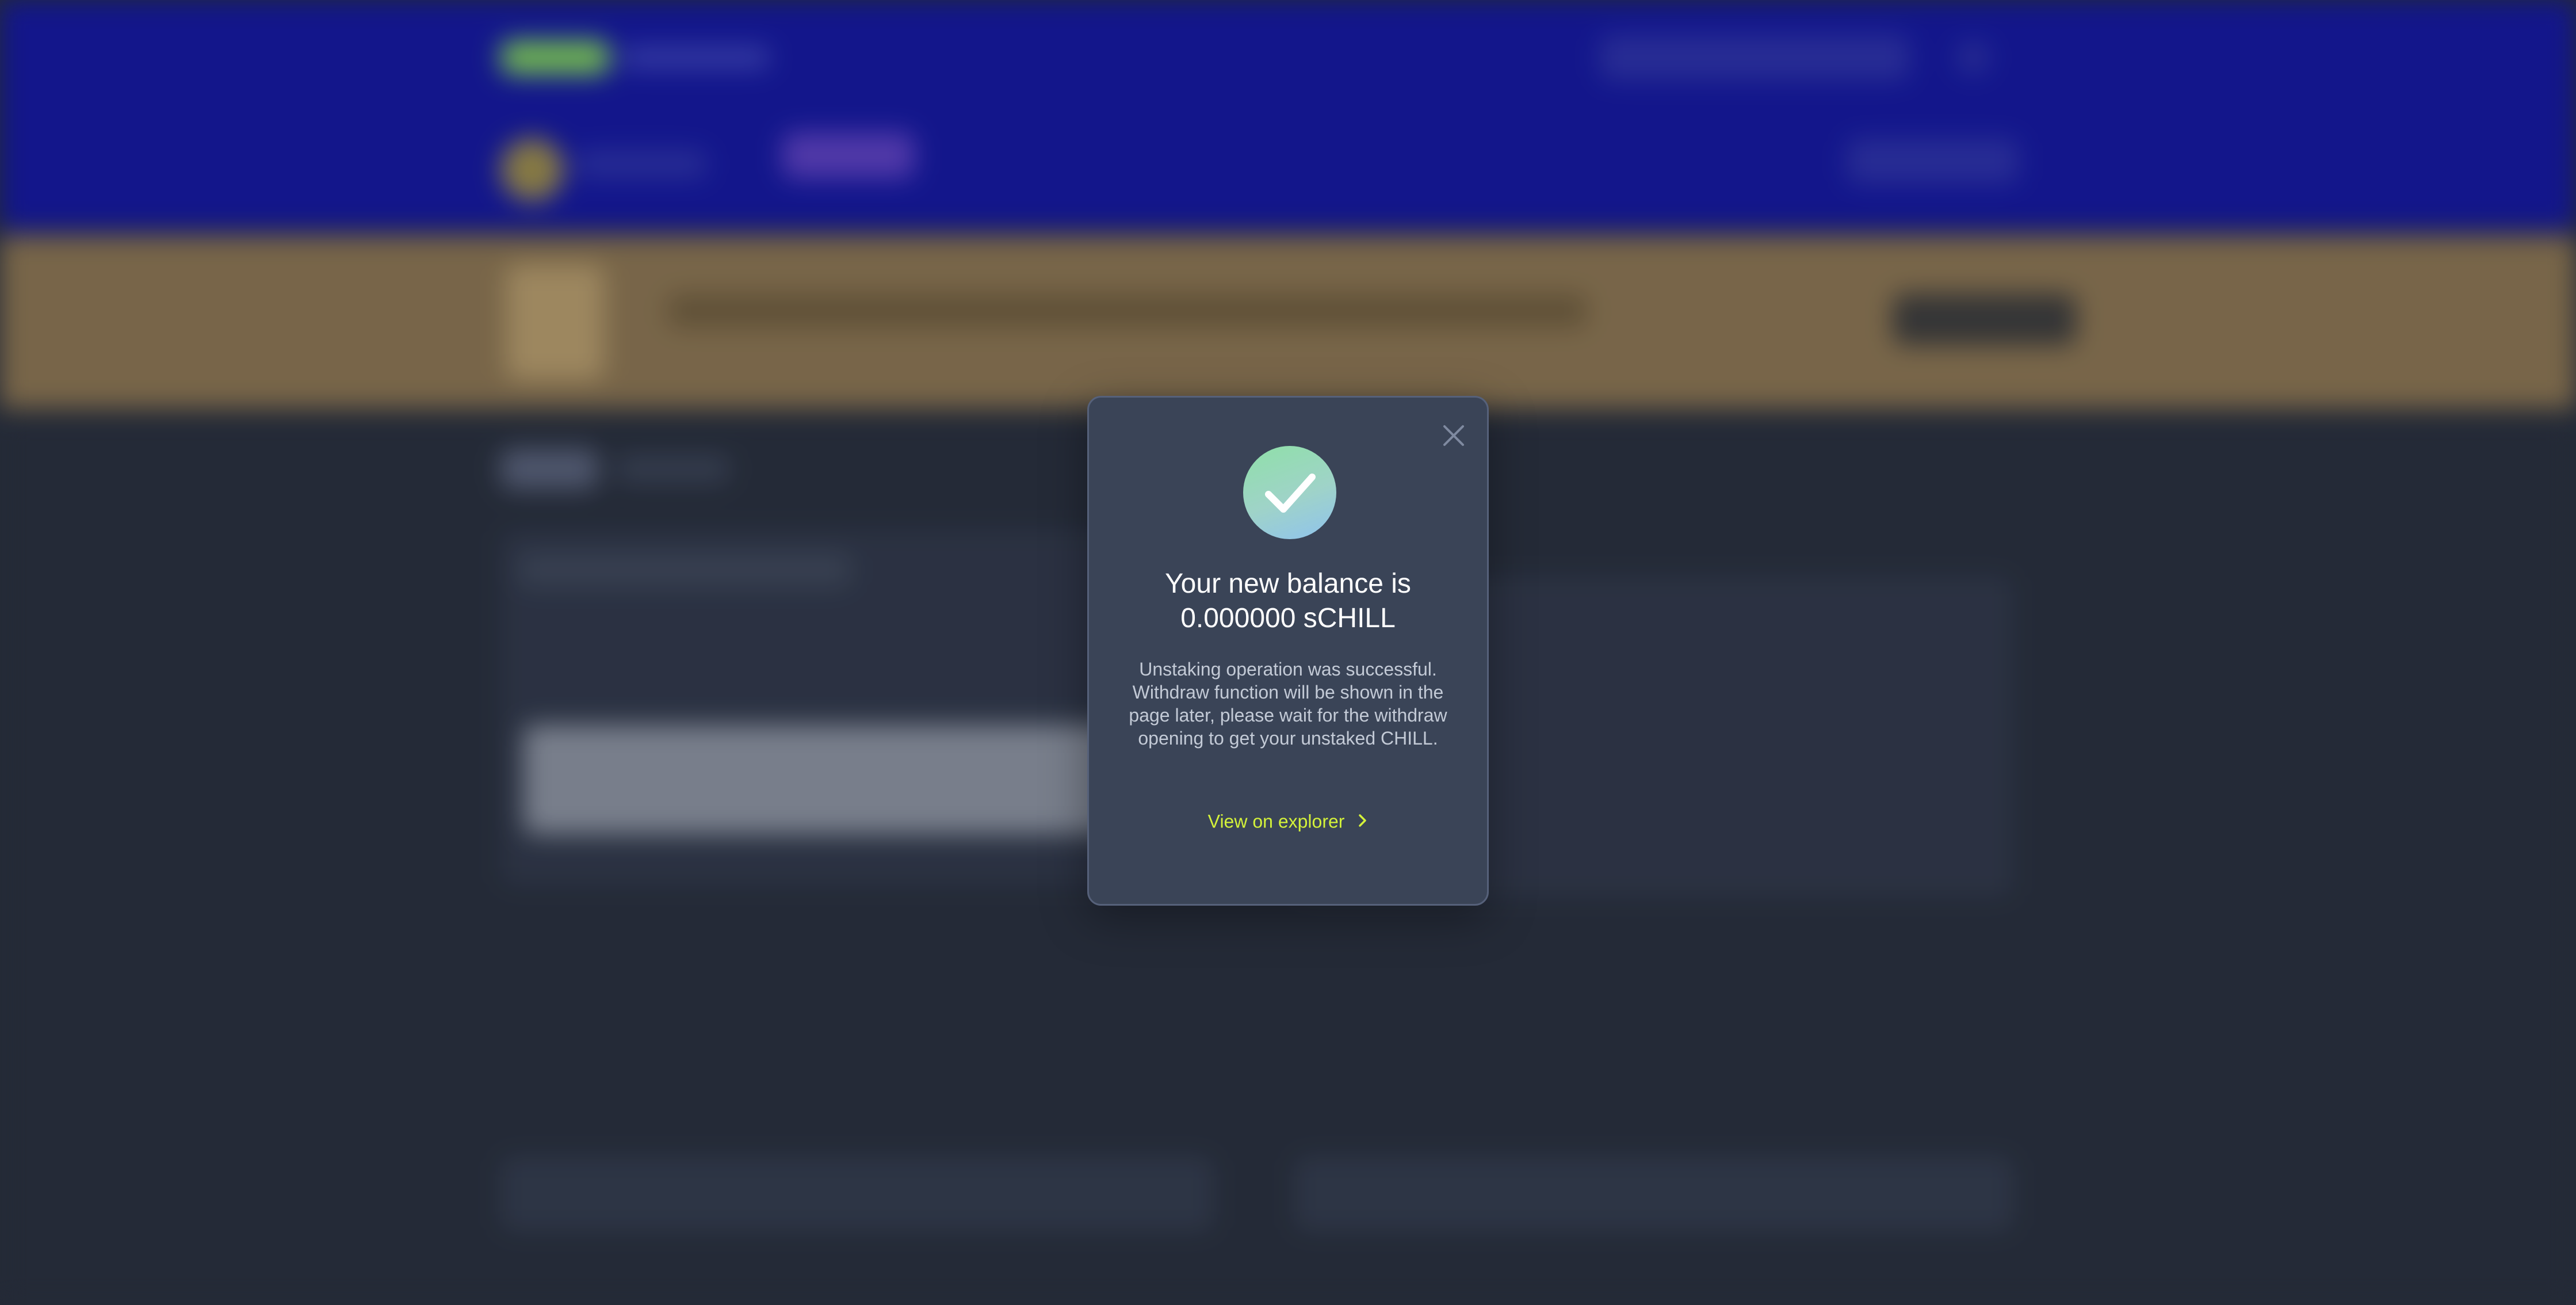  Describe the element at coordinates (1288, 601) in the screenshot. I see `modal-title: Your new balance is 0.000000 sCHILL` at that location.